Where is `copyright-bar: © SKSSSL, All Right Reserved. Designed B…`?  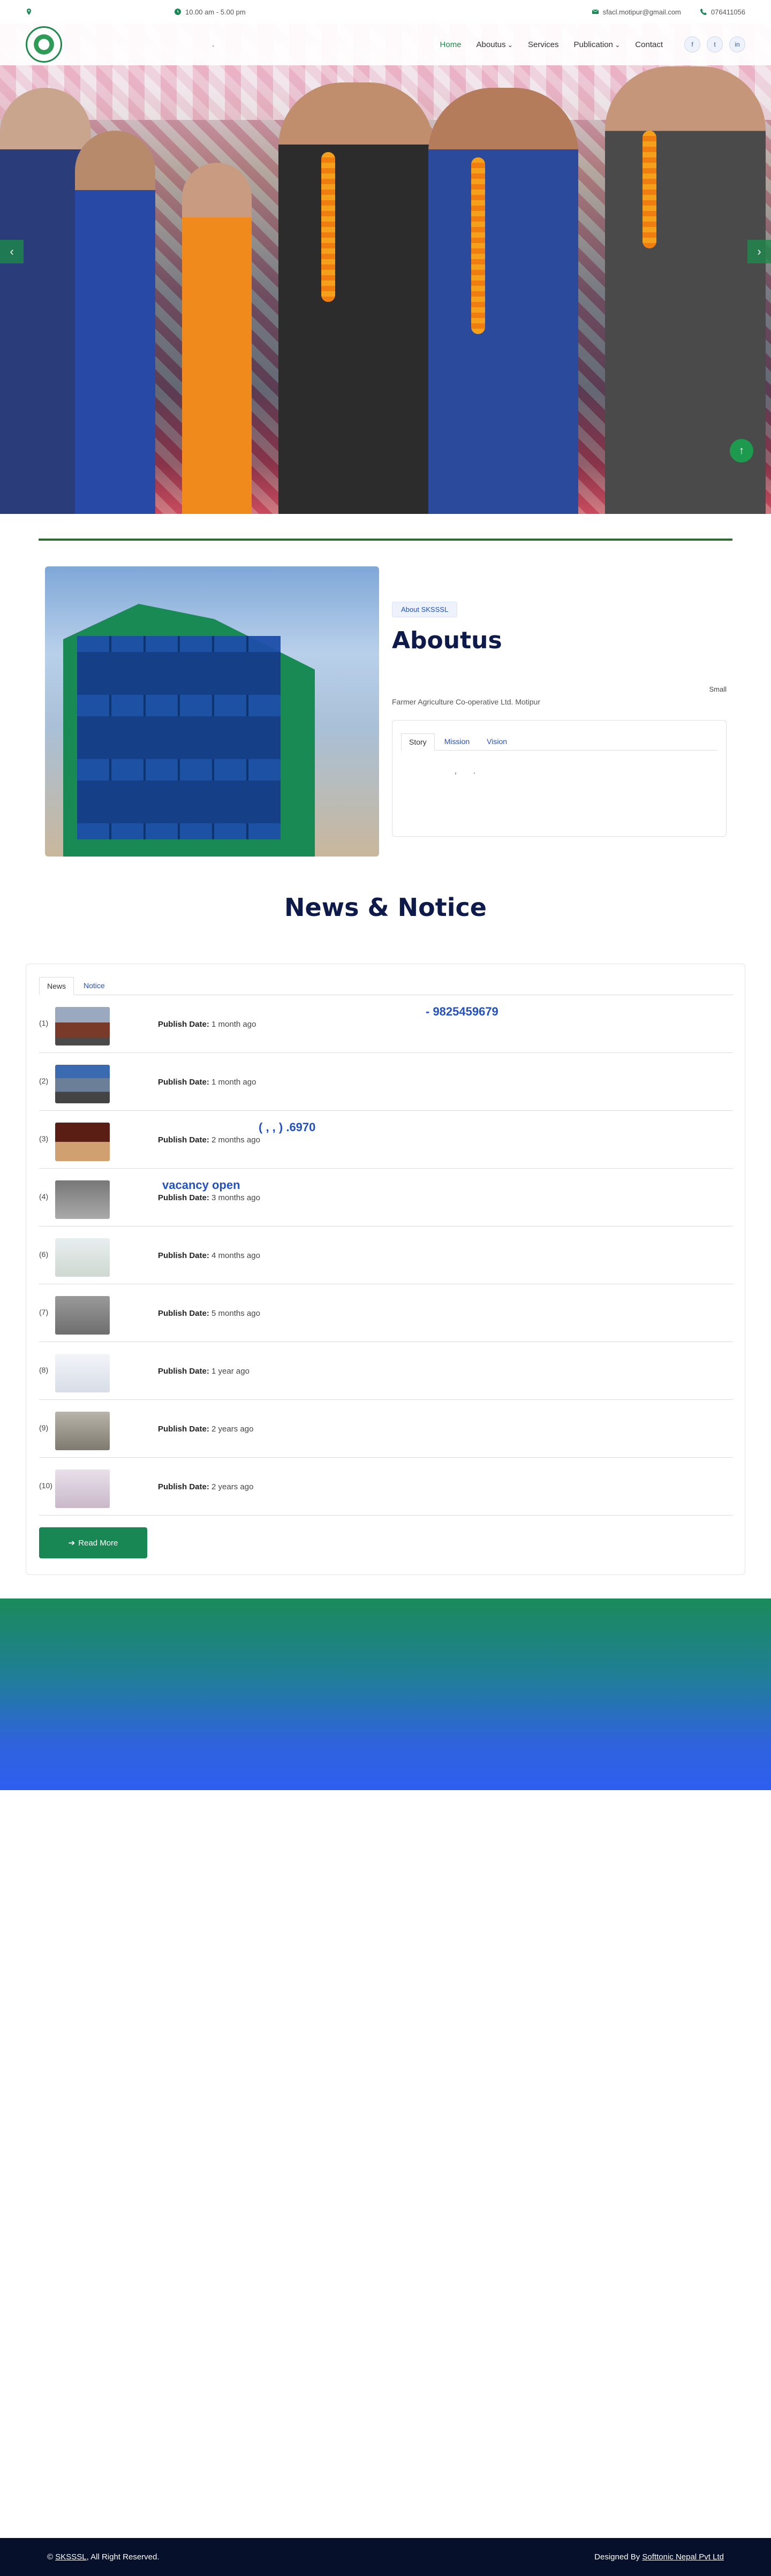
copyright-bar: © SKSSSL, All Right Reserved. Designed B… is located at coordinates (385, 2557).